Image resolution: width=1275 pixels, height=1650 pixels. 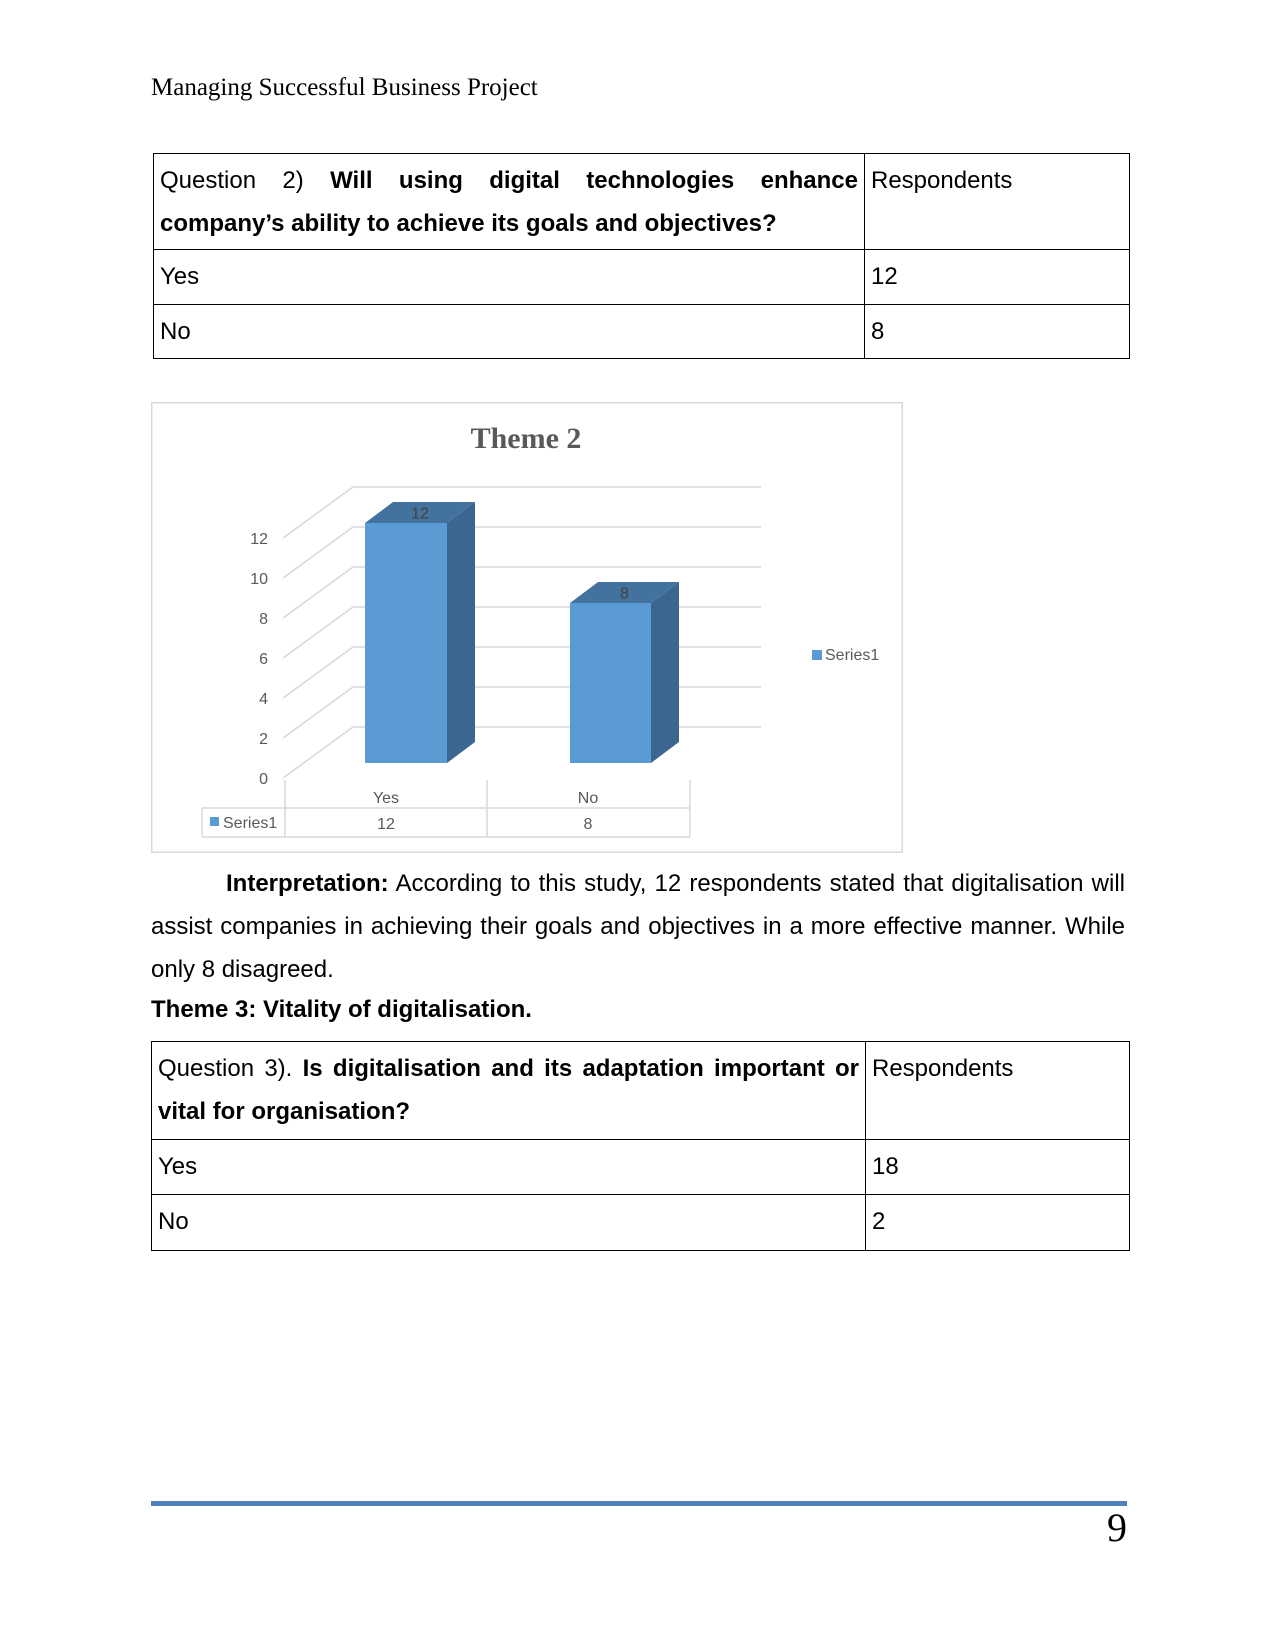 What do you see at coordinates (263, 779) in the screenshot?
I see `y-tick-label: 0` at bounding box center [263, 779].